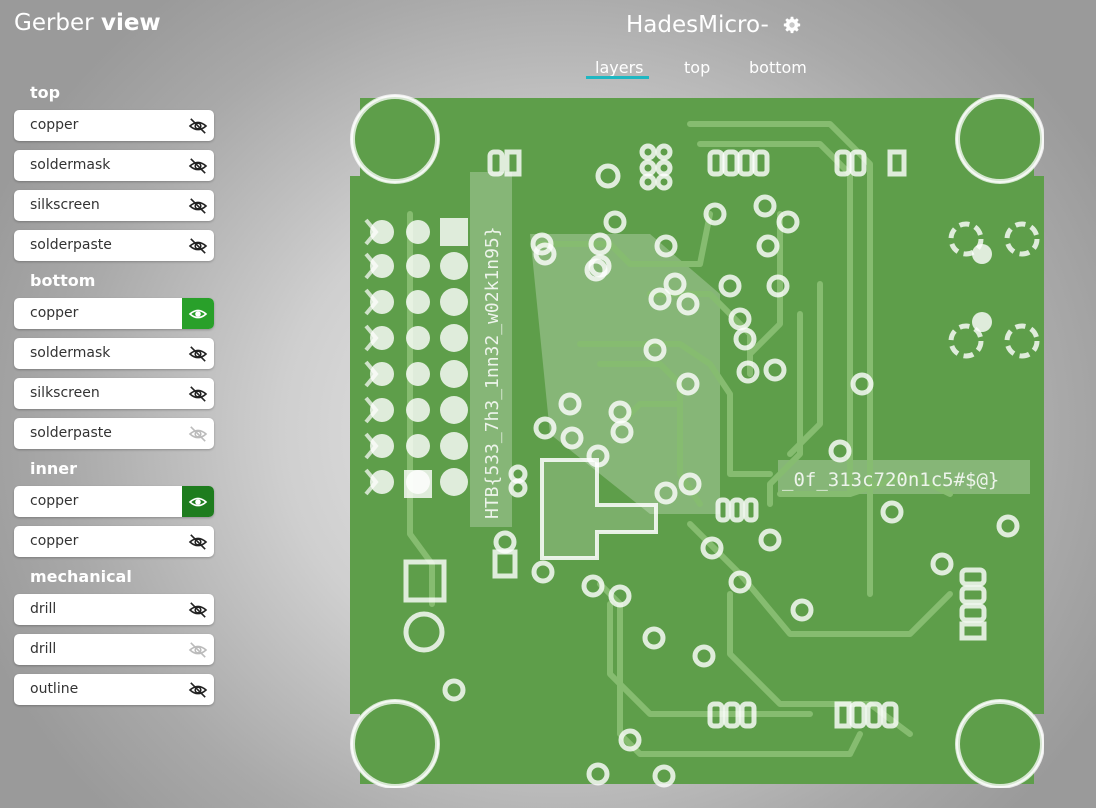  What do you see at coordinates (617, 77) in the screenshot?
I see `active-tab-indicator` at bounding box center [617, 77].